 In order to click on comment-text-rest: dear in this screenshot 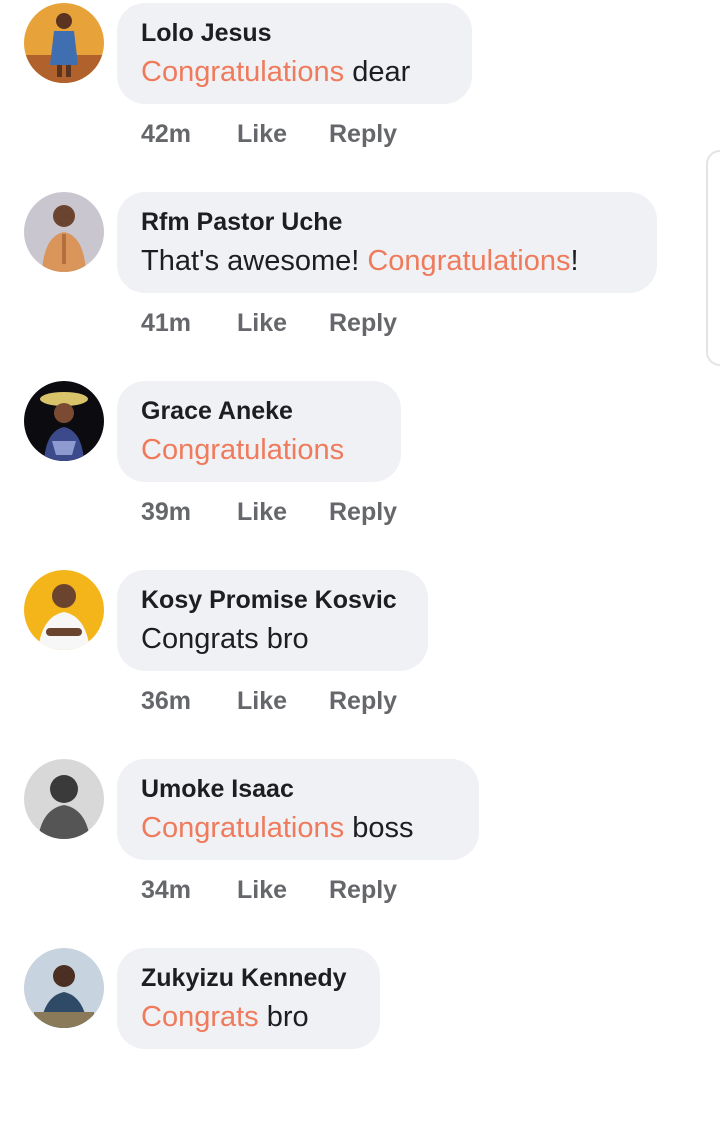, I will do `click(377, 72)`.